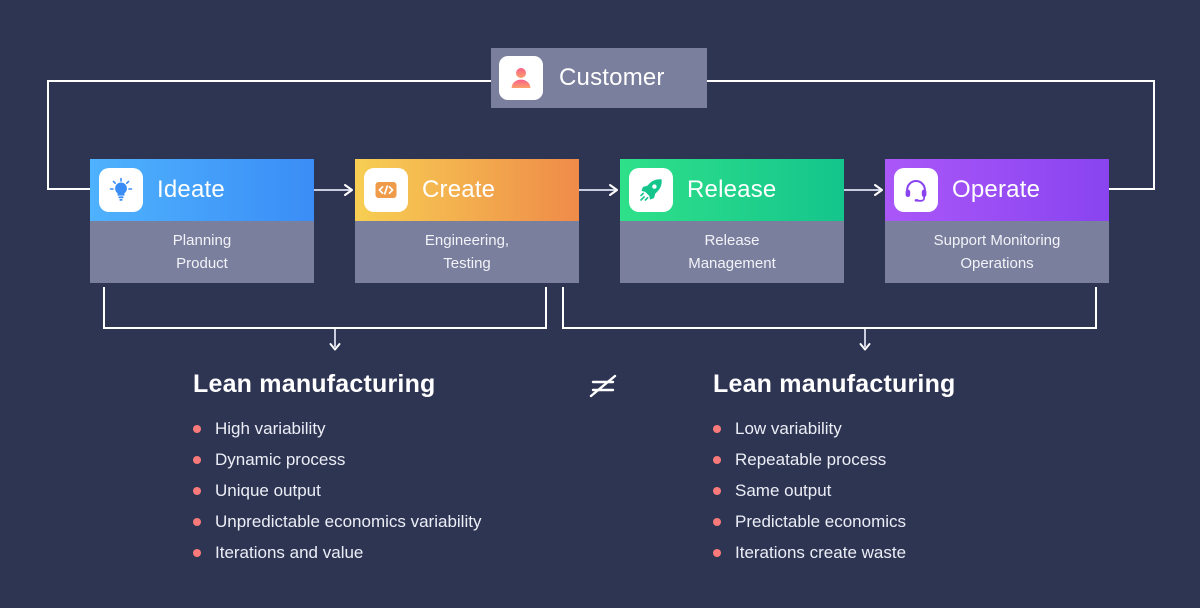 This screenshot has height=608, width=1200. I want to click on stage-ideate-subtitle-line-1: Planning, so click(202, 240).